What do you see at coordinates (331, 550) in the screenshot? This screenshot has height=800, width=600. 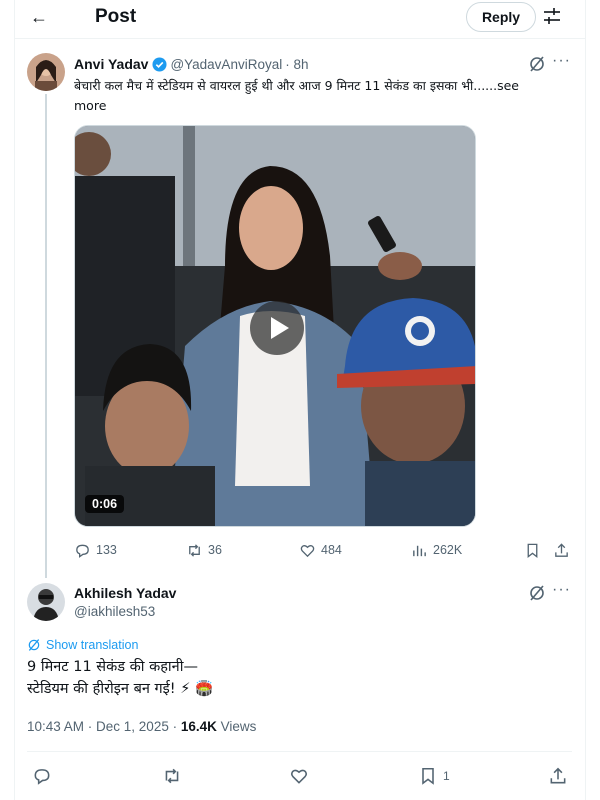 I see `like-count: 484` at bounding box center [331, 550].